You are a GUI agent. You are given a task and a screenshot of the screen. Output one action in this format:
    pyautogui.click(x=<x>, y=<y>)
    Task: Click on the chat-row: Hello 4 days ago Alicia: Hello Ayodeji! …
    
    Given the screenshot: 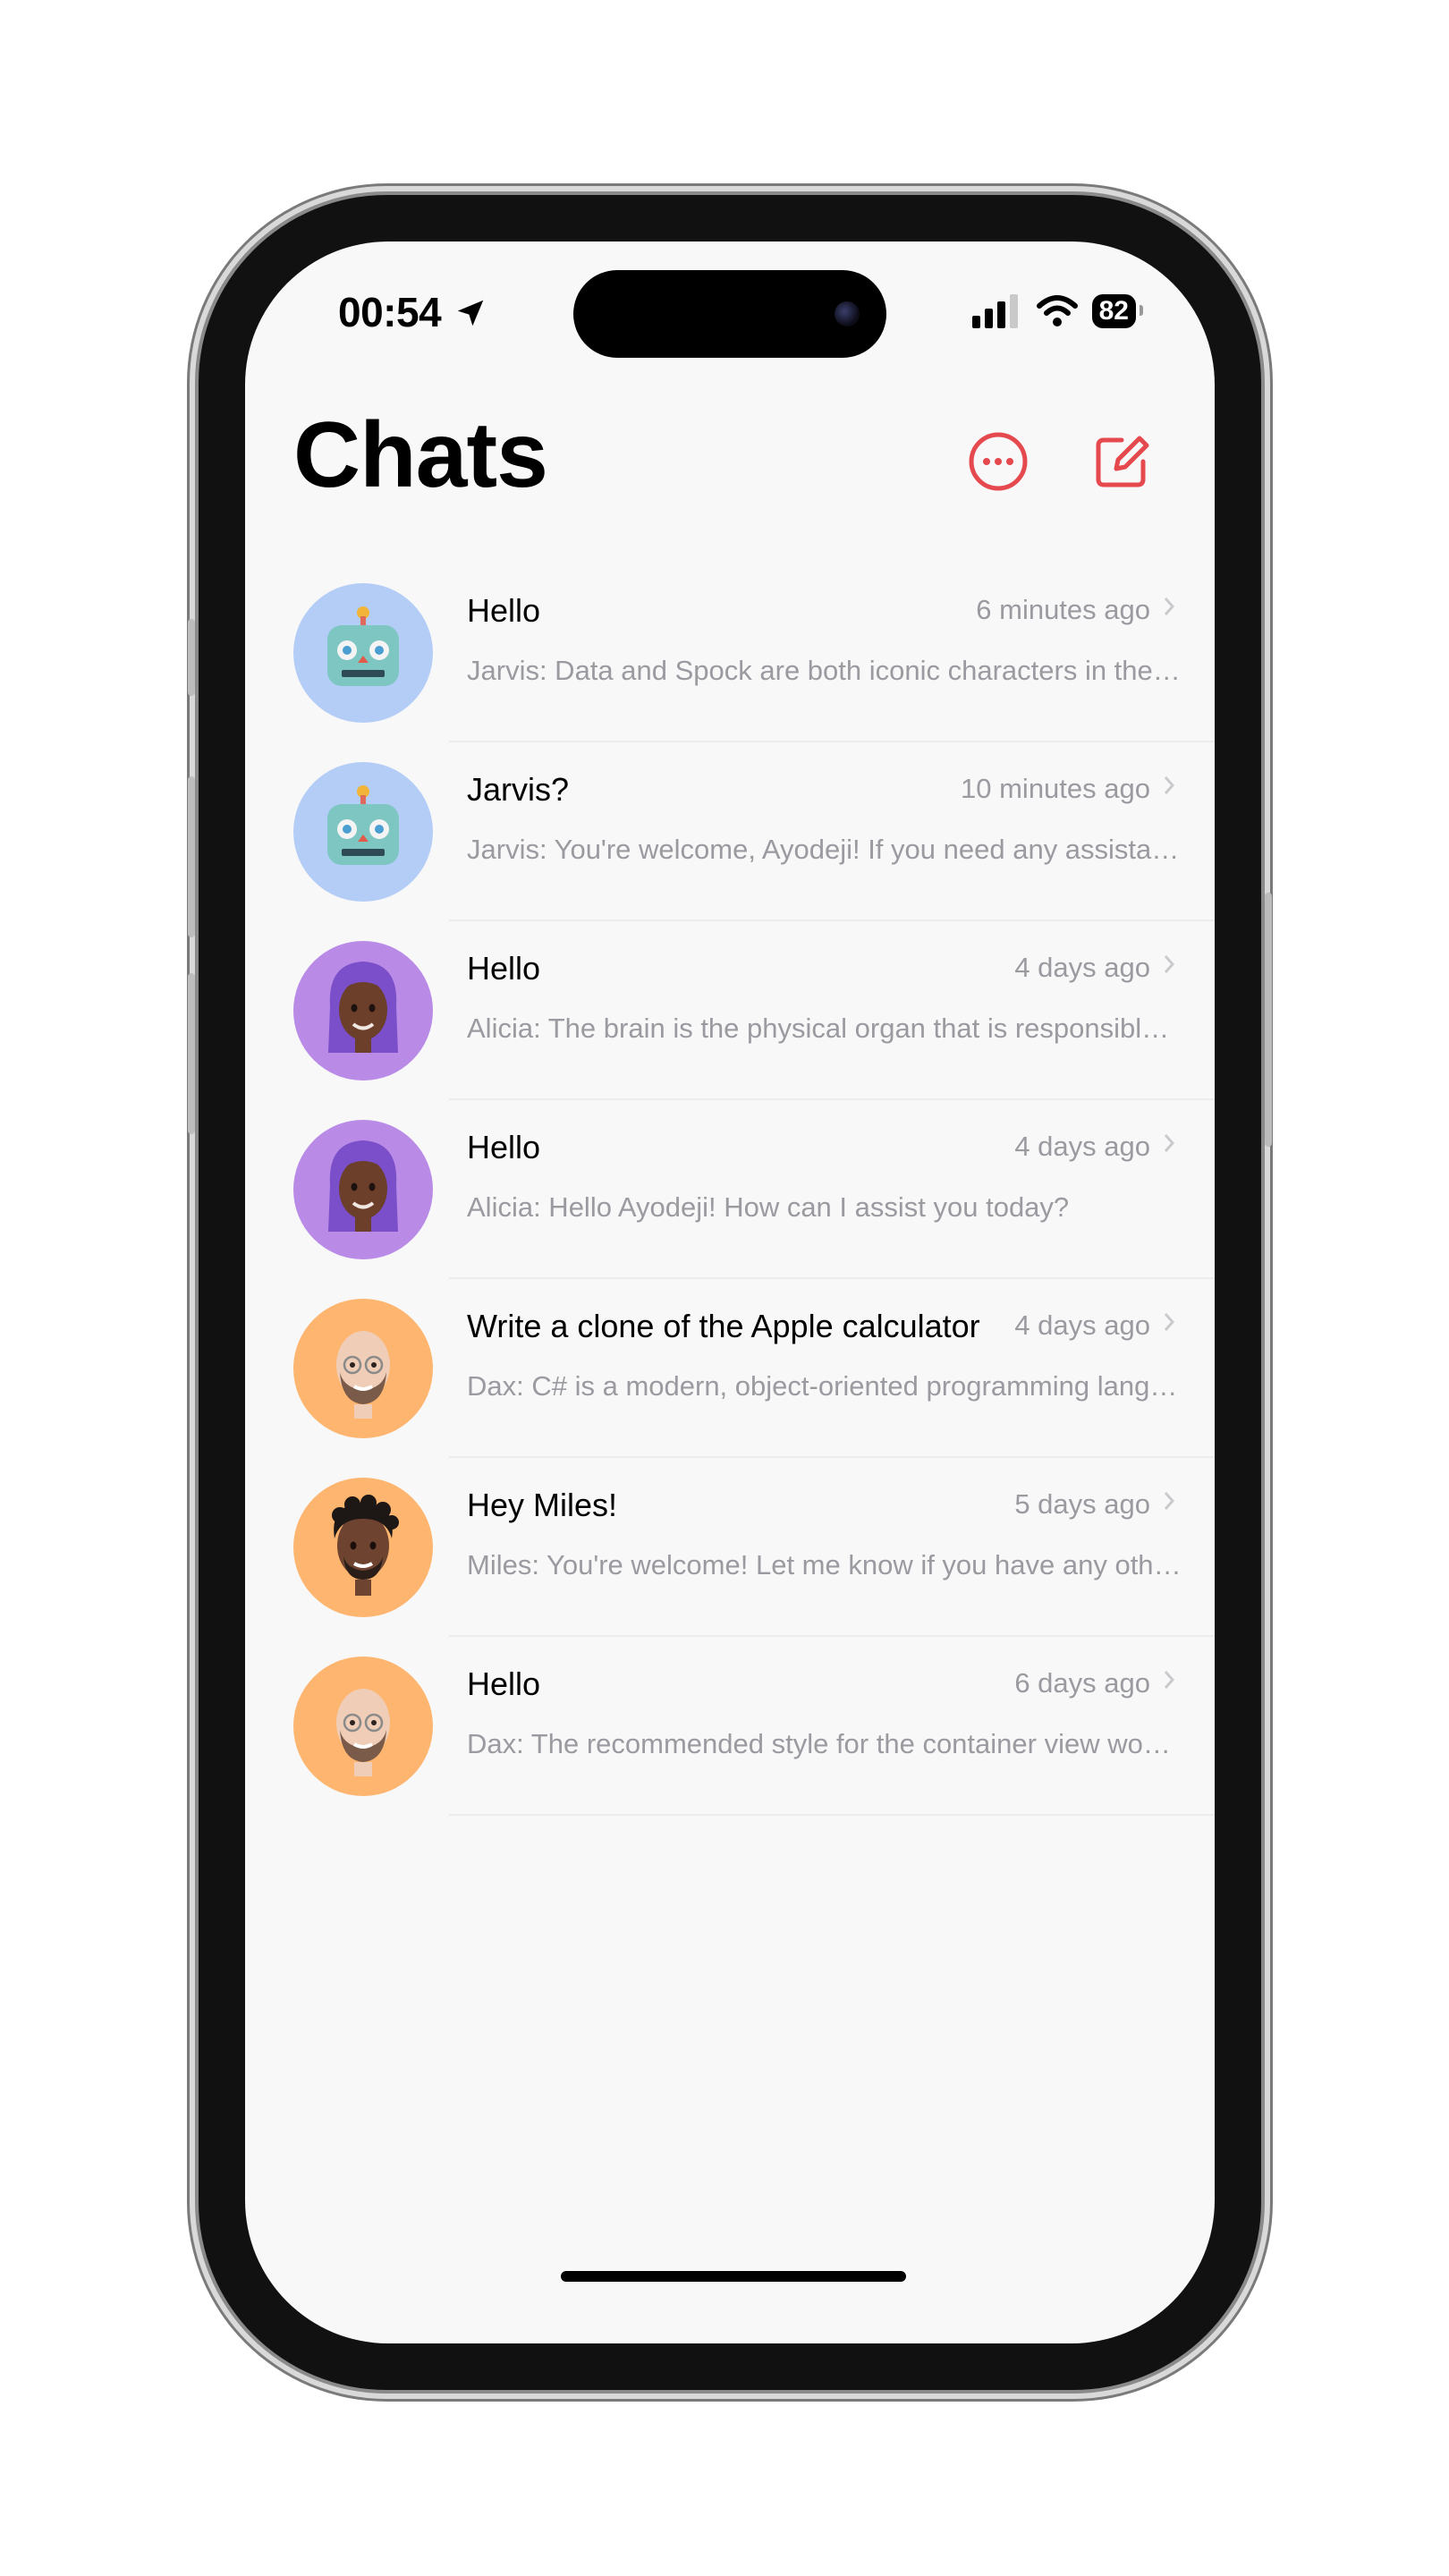 What is the action you would take?
    pyautogui.click(x=730, y=1189)
    